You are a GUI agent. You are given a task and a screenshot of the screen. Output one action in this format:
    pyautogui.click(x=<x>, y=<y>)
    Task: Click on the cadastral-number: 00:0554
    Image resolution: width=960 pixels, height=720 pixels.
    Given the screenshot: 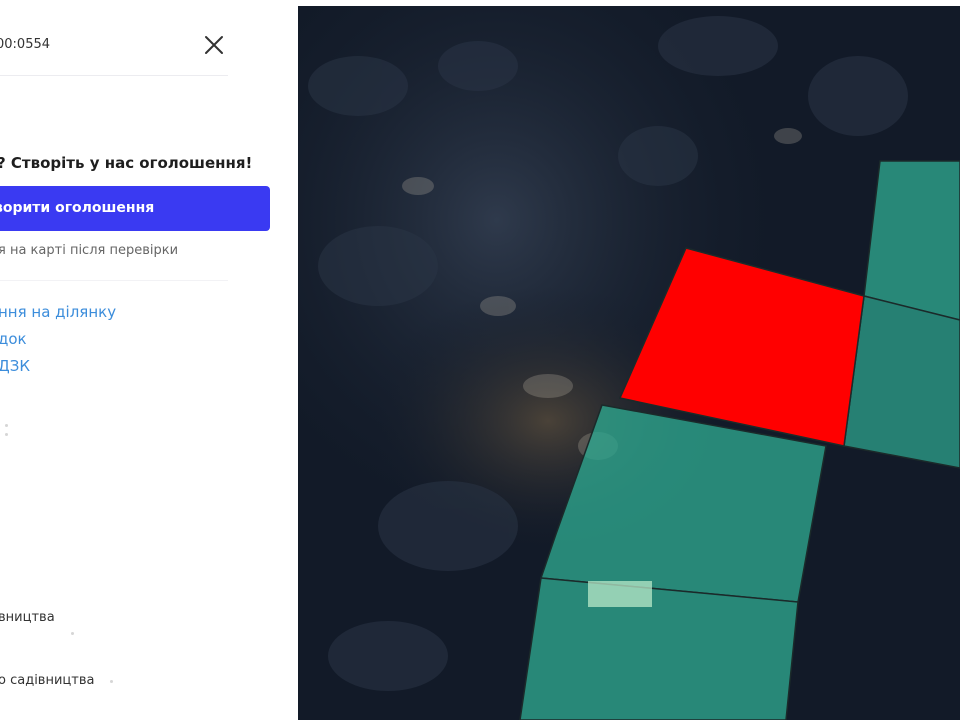 What is the action you would take?
    pyautogui.click(x=25, y=44)
    